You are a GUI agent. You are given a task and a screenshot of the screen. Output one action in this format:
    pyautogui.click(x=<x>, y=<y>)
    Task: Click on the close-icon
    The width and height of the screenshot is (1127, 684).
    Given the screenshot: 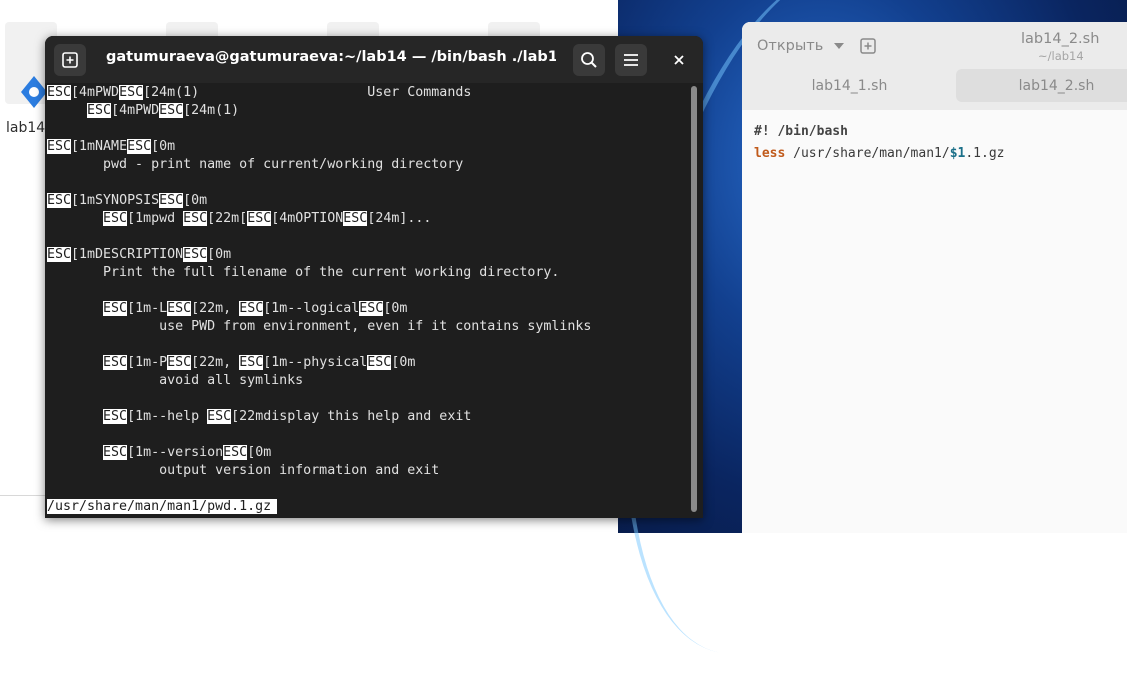 What is the action you would take?
    pyautogui.click(x=679, y=60)
    